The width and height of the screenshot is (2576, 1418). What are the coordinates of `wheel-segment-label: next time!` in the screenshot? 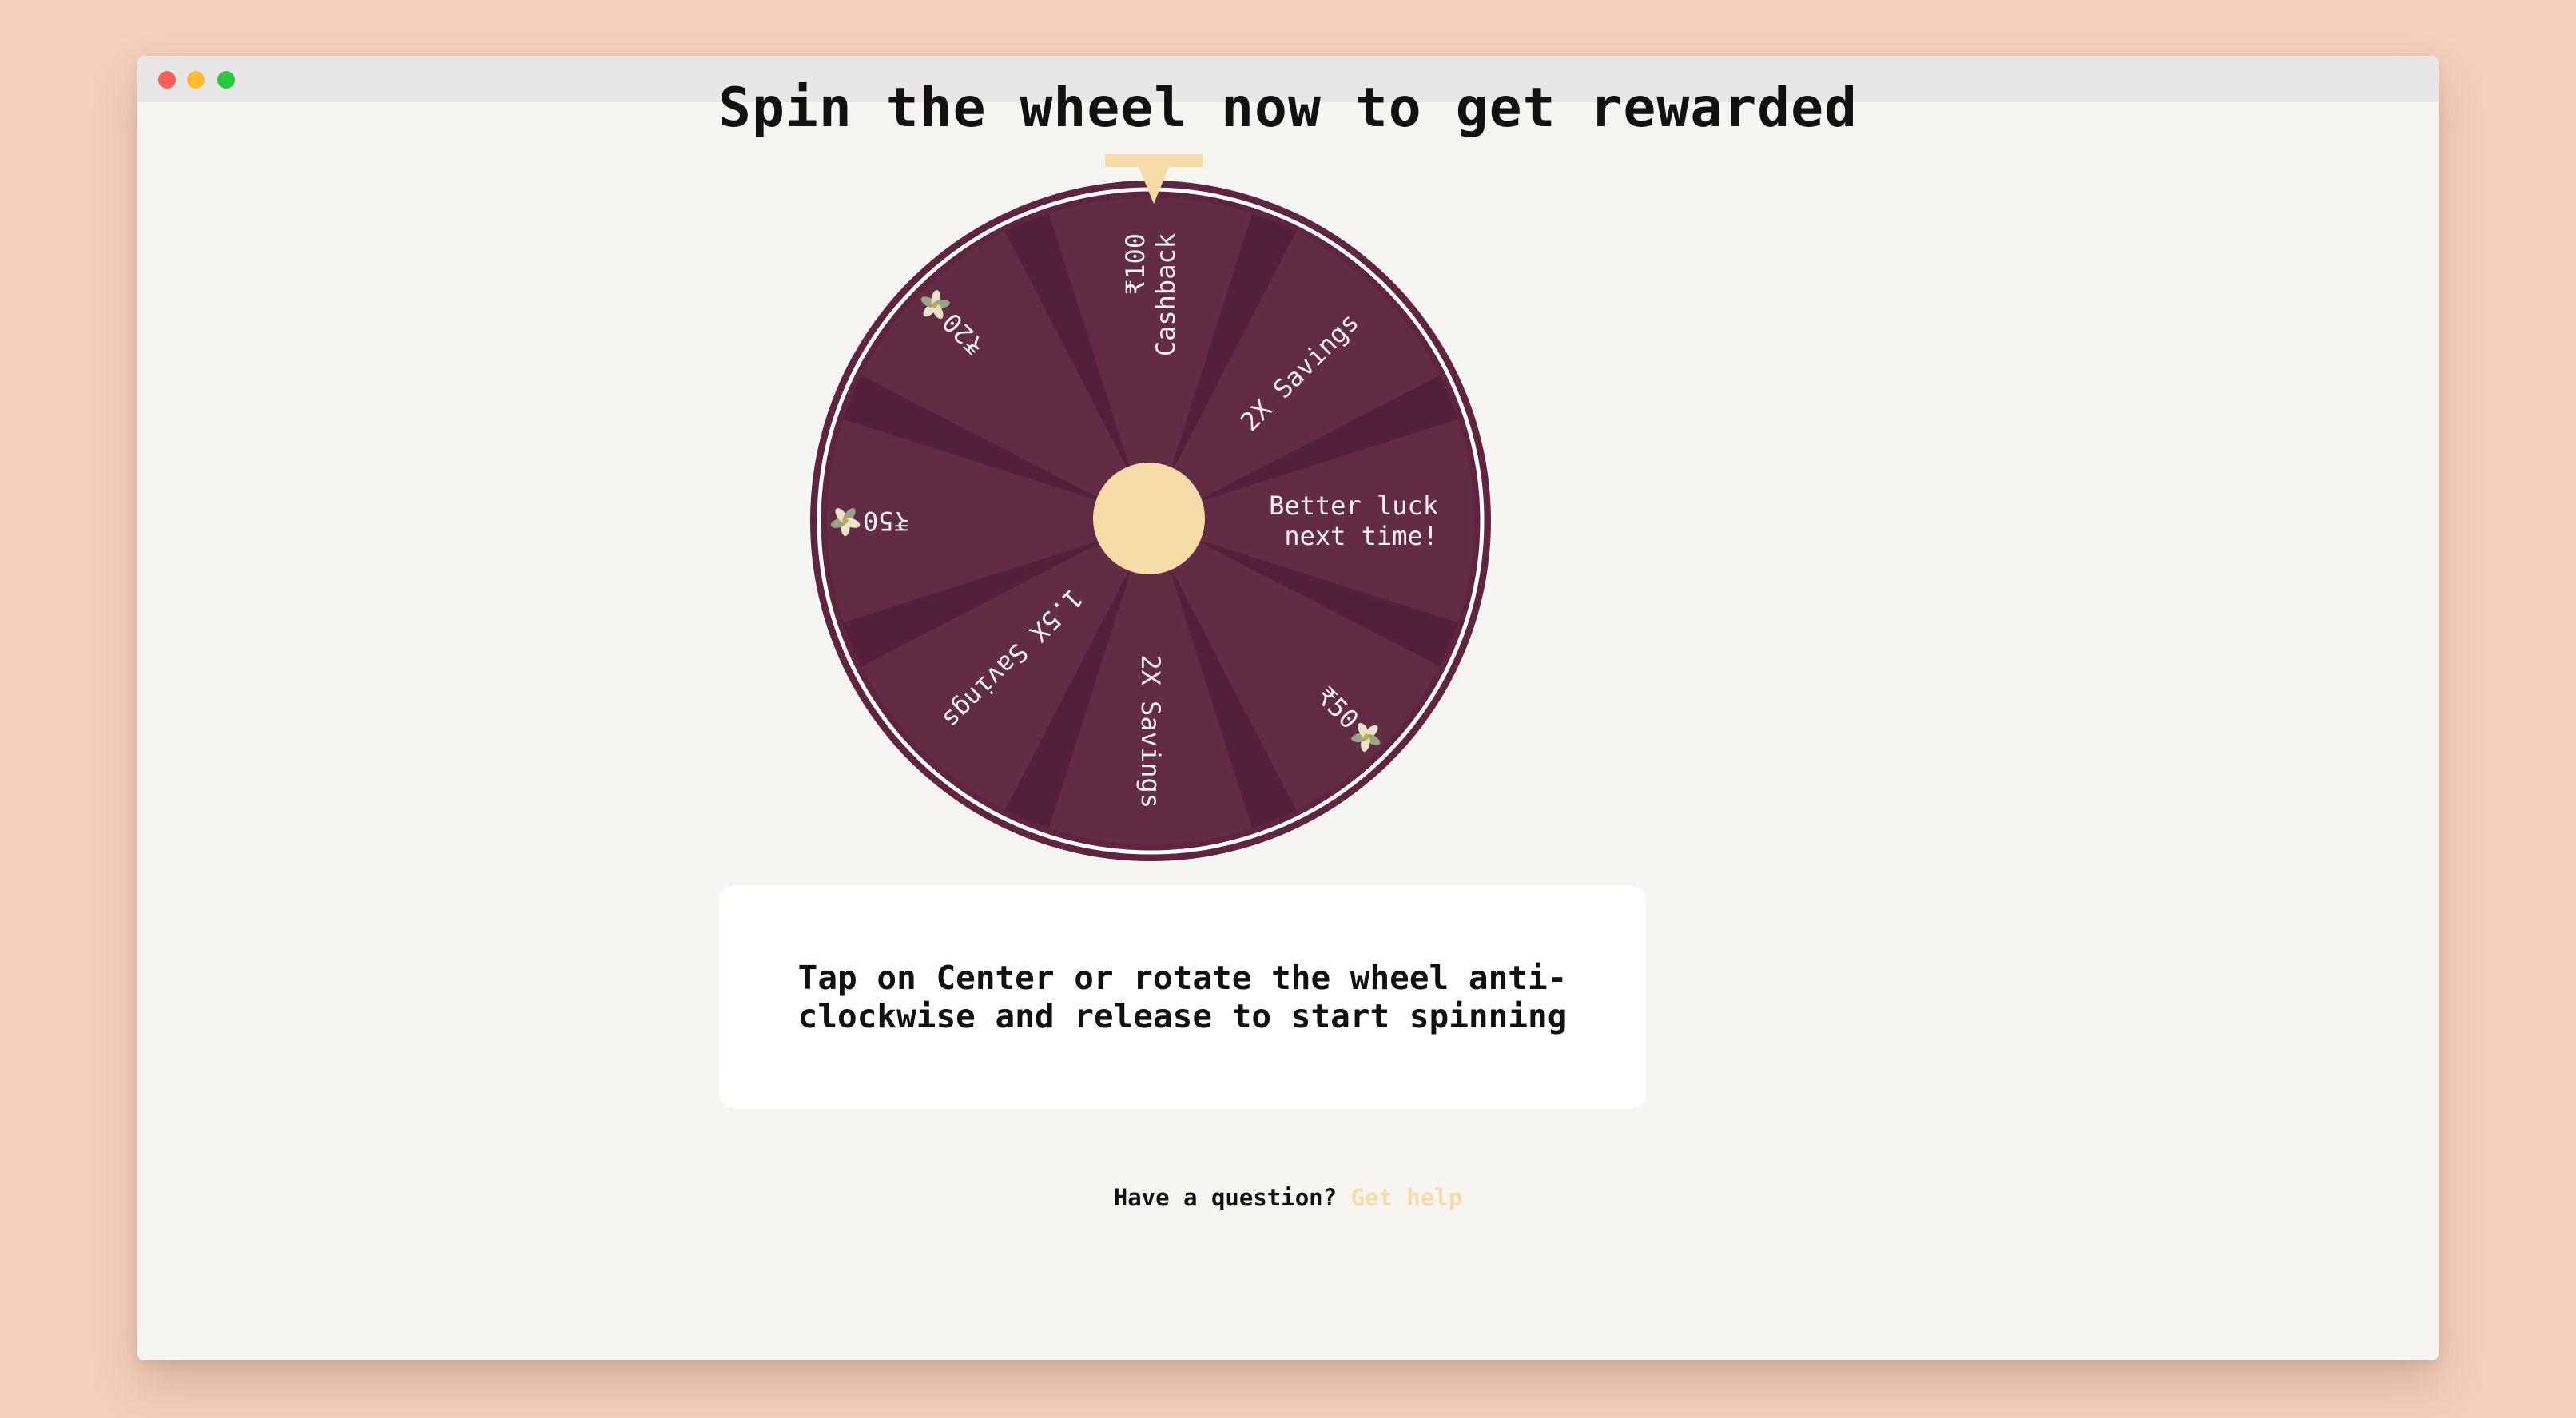 It's located at (1361, 536).